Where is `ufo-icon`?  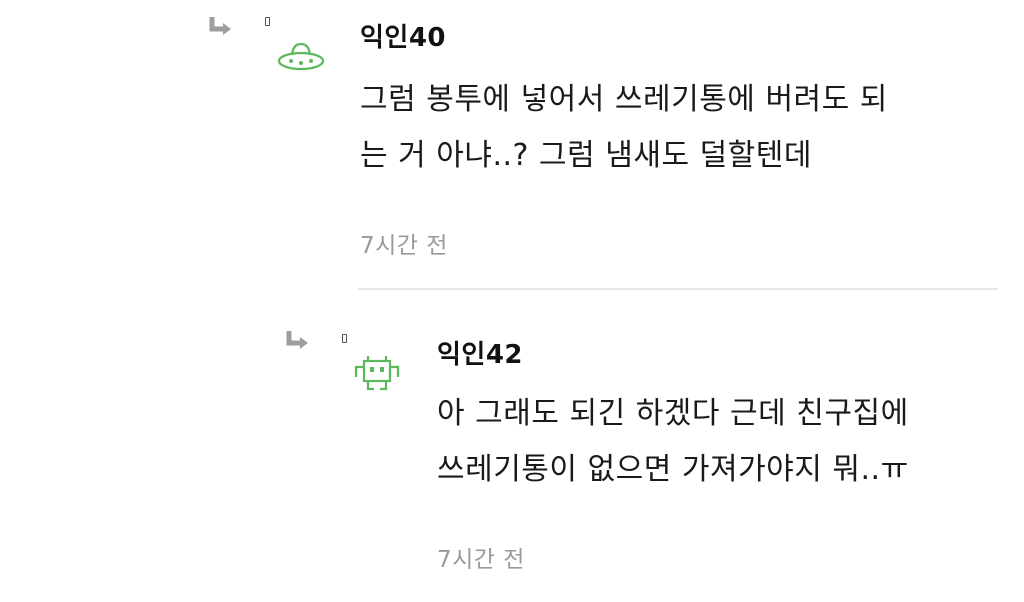 ufo-icon is located at coordinates (301, 57).